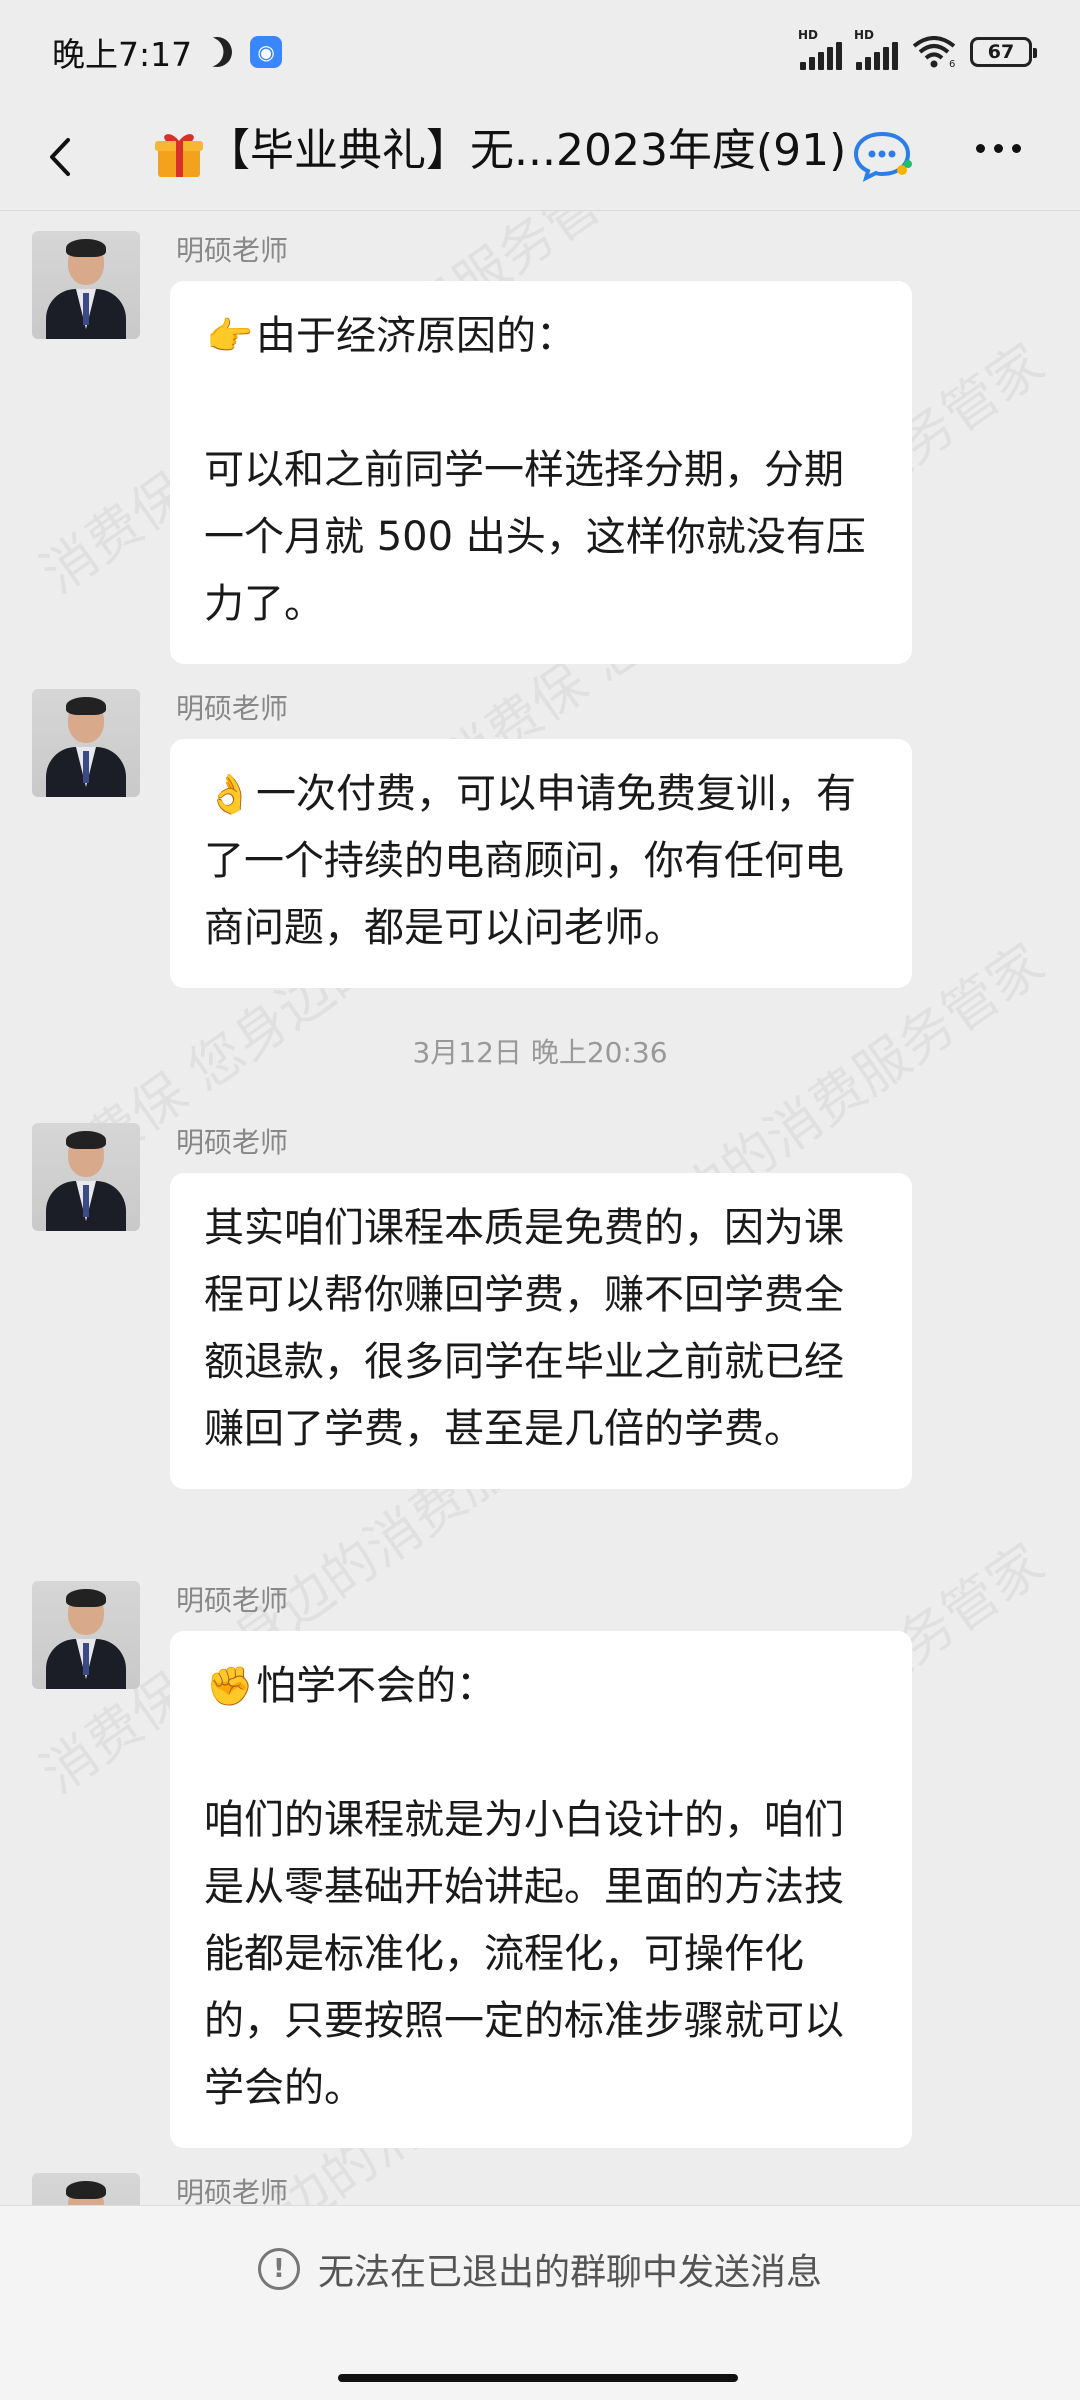 The width and height of the screenshot is (1080, 2400). I want to click on timestamp-divider: 3月12日 晚上20:36, so click(540, 1052).